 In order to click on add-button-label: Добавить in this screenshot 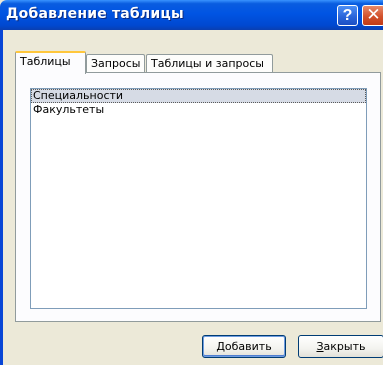, I will do `click(244, 346)`.